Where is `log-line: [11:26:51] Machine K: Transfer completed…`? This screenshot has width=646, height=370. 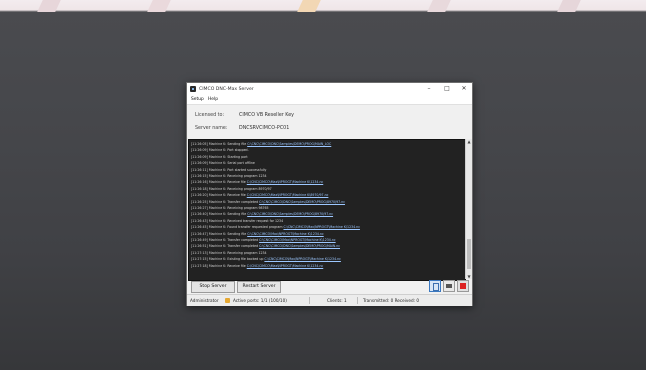
log-line: [11:26:51] Machine K: Transfer completed… is located at coordinates (265, 246).